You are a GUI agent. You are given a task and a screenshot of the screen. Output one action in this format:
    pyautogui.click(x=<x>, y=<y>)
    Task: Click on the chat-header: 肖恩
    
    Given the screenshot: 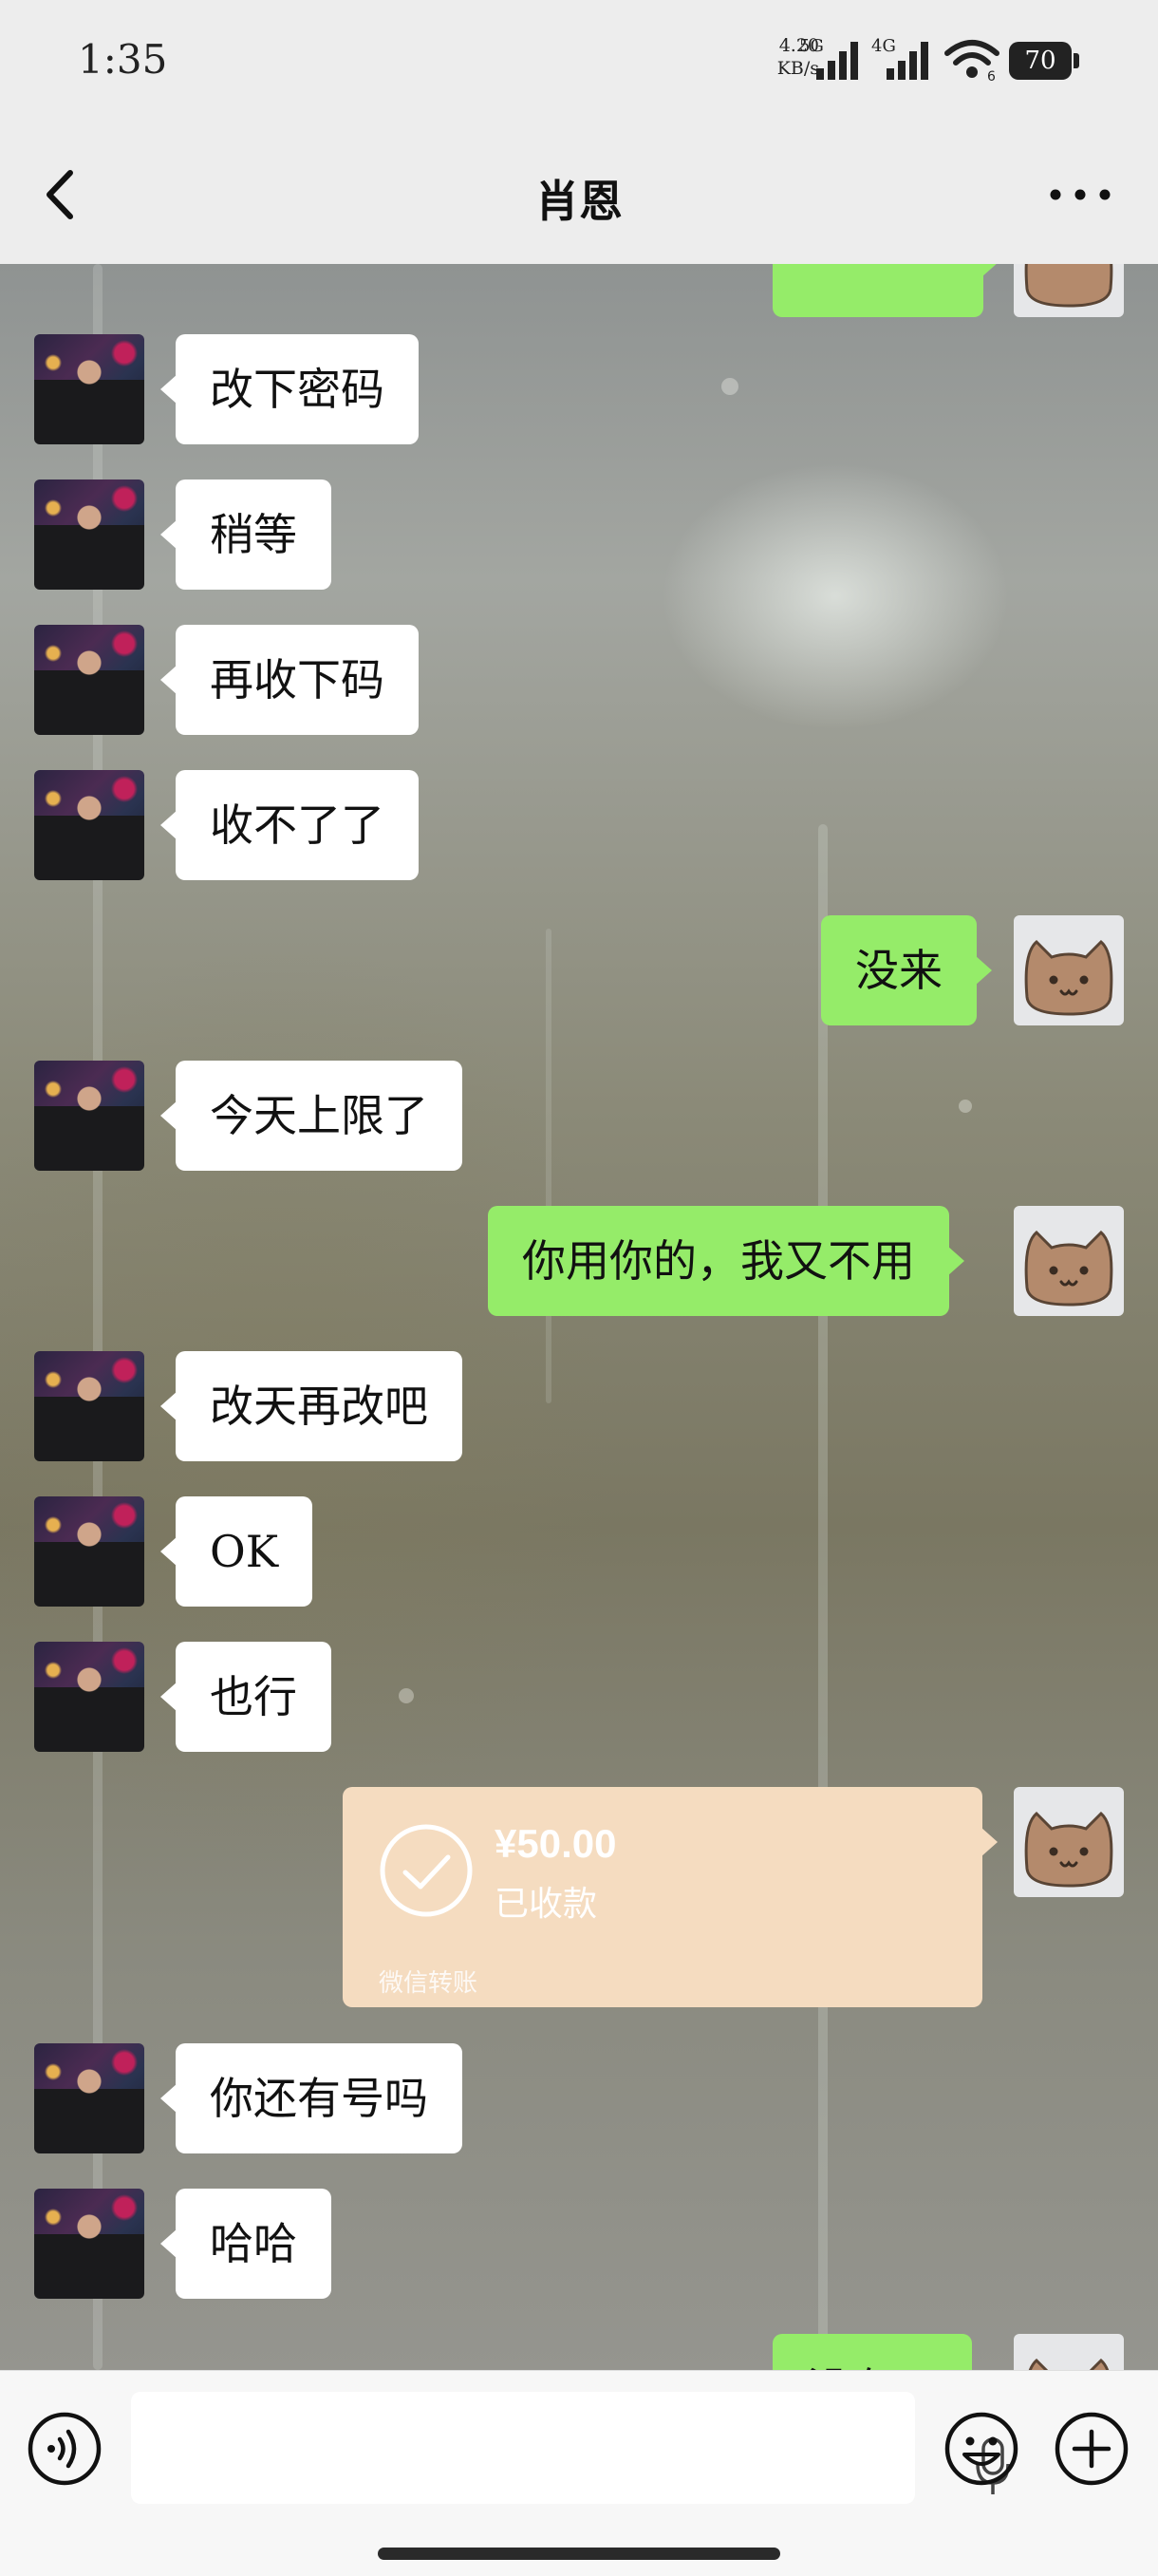 What is the action you would take?
    pyautogui.click(x=579, y=193)
    